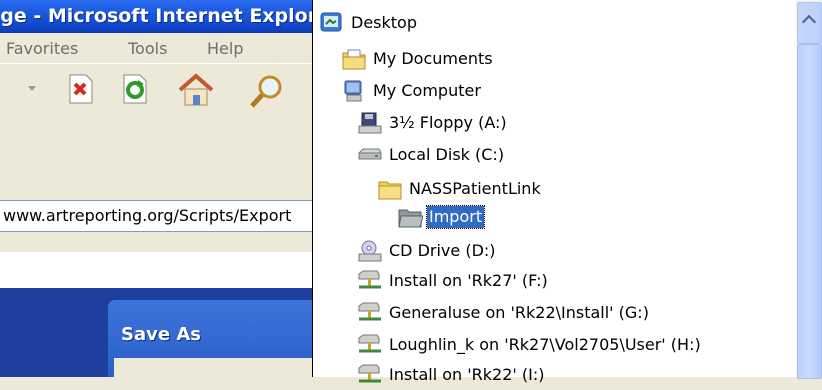 The width and height of the screenshot is (822, 390). Describe the element at coordinates (370, 154) in the screenshot. I see `hard-disk-icon` at that location.